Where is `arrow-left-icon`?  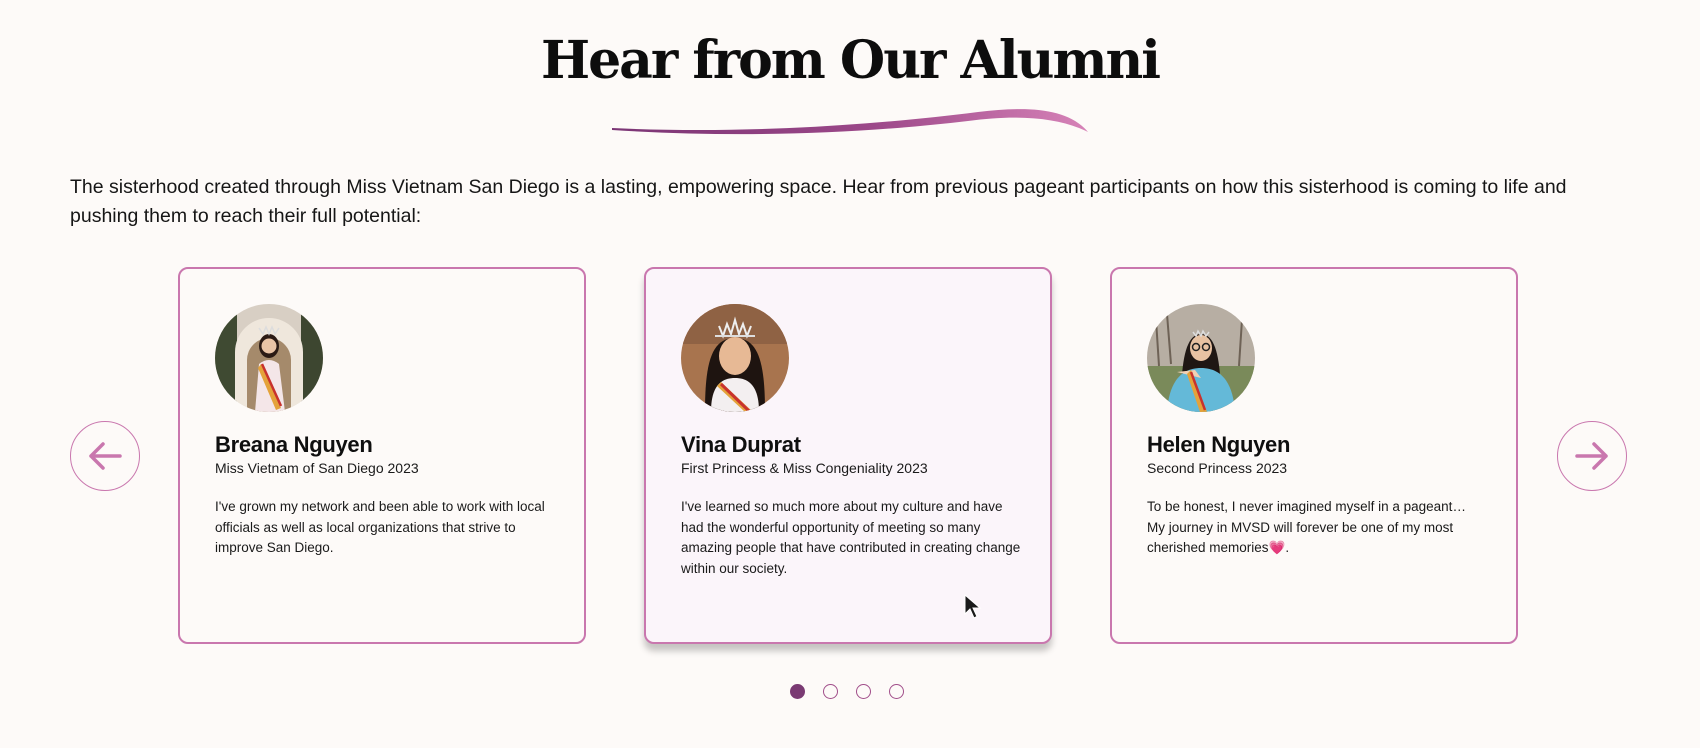 arrow-left-icon is located at coordinates (105, 456).